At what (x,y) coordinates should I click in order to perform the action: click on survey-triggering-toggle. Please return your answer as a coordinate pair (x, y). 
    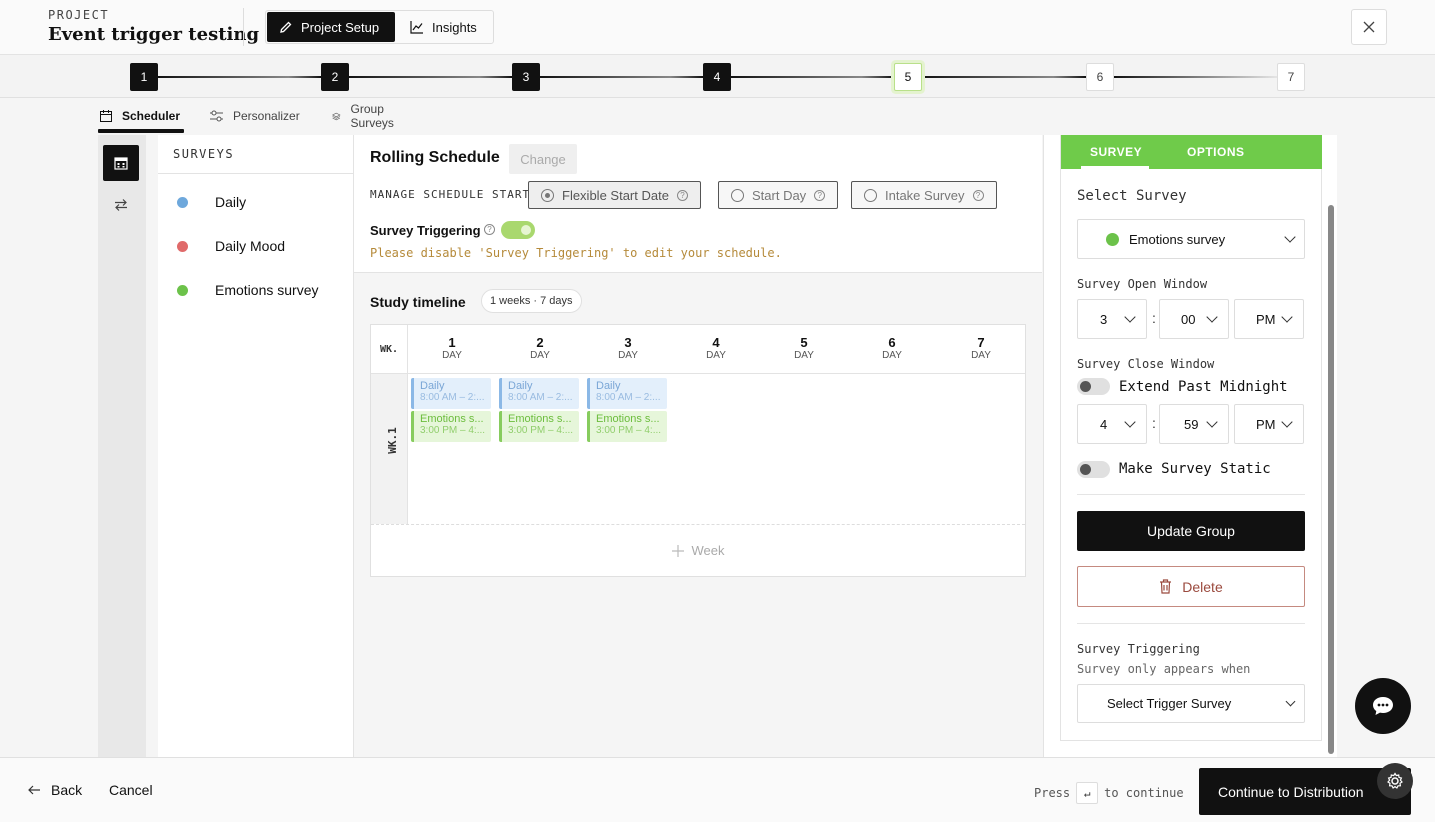
    Looking at the image, I should click on (518, 230).